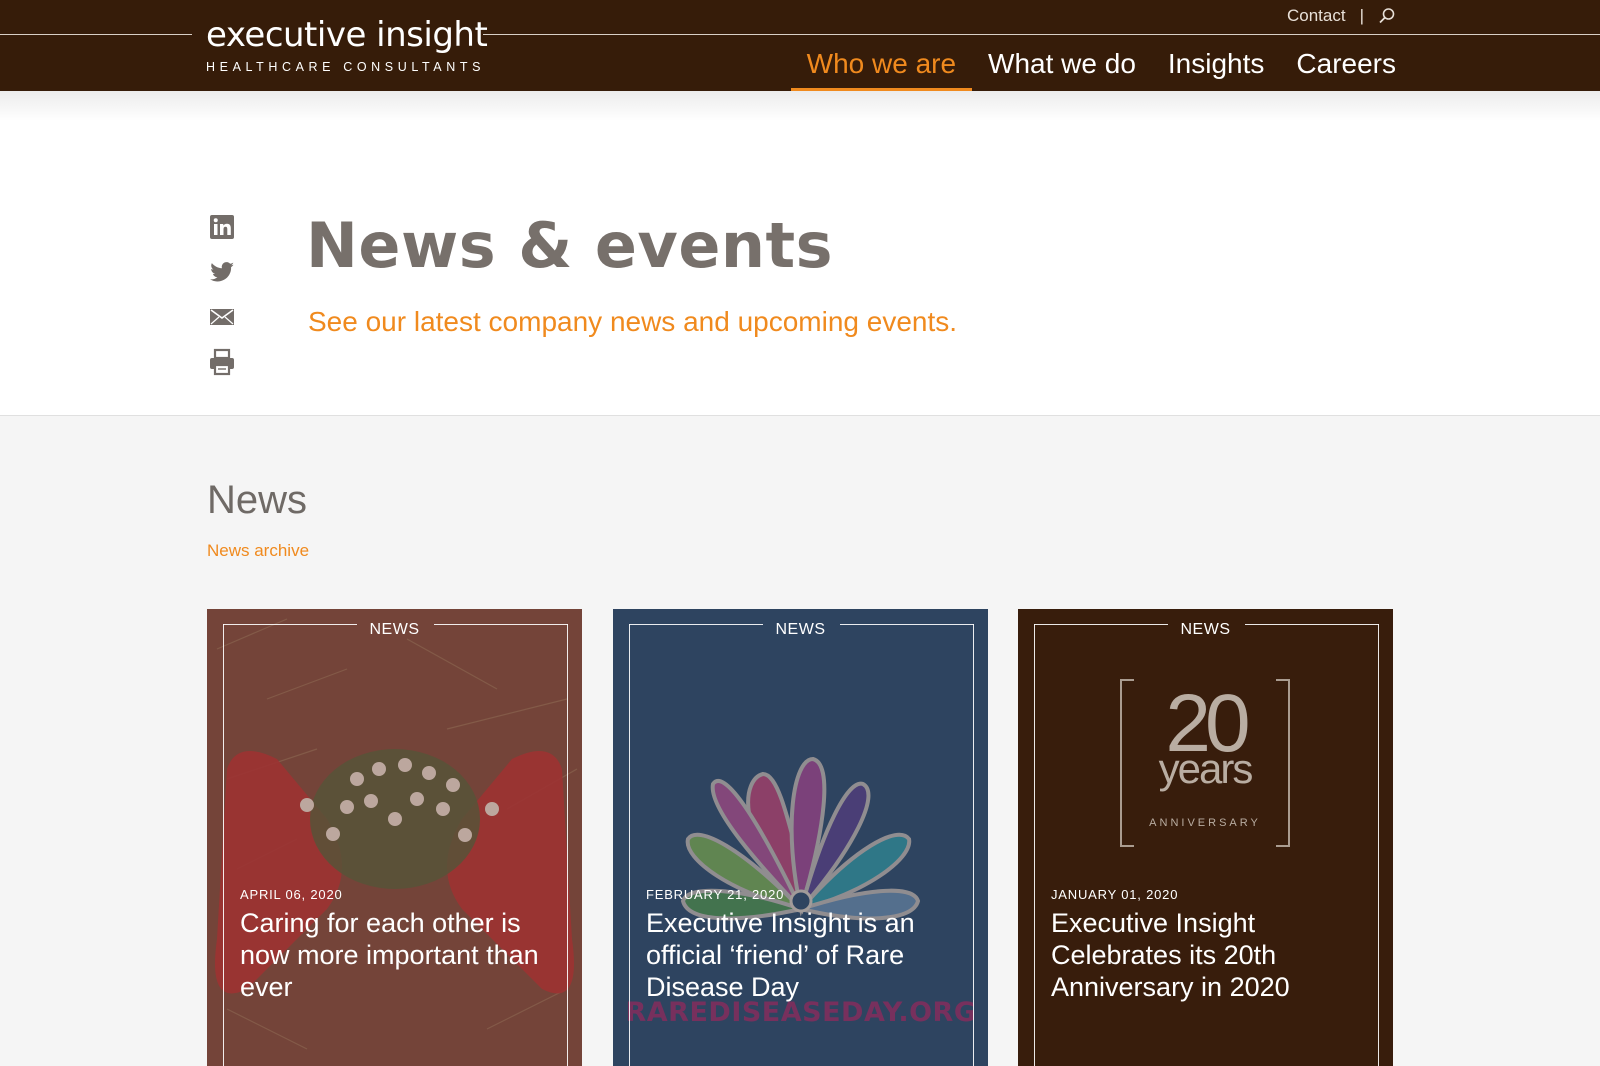 The width and height of the screenshot is (1600, 1066). Describe the element at coordinates (347, 35) in the screenshot. I see `logo-name: executive insight` at that location.